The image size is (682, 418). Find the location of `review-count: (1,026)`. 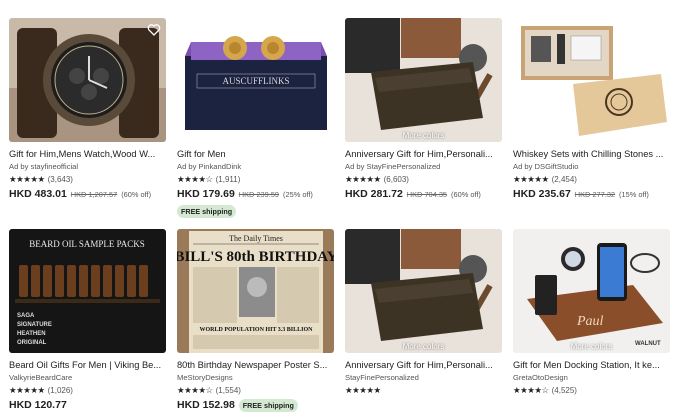

review-count: (1,026) is located at coordinates (60, 390).